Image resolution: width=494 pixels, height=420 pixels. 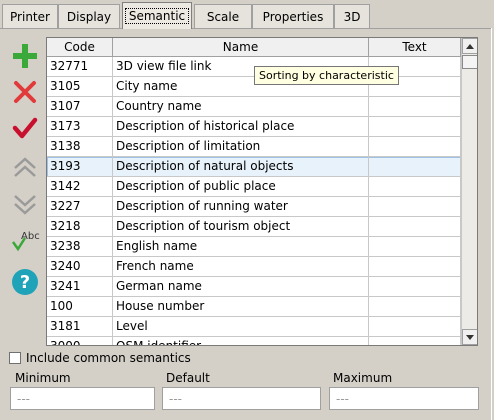 I want to click on table-row: 3138 Description of limitation, so click(x=254, y=147).